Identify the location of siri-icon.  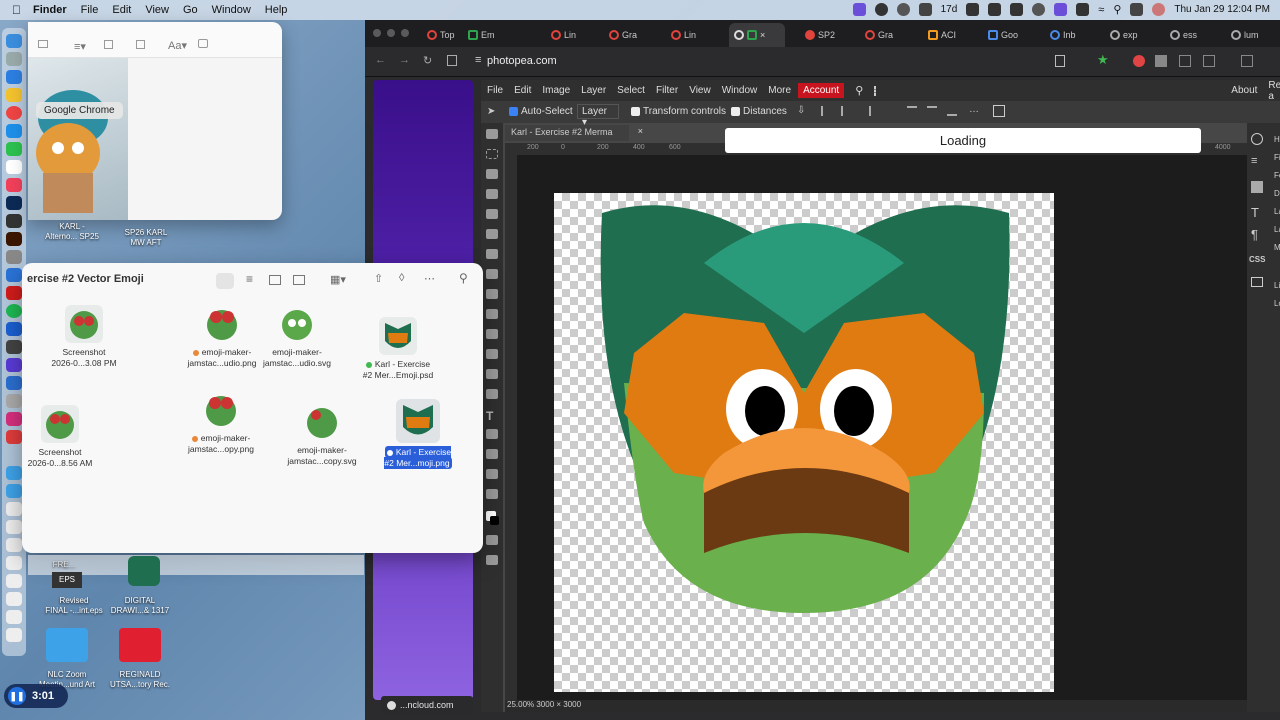
(1159, 9).